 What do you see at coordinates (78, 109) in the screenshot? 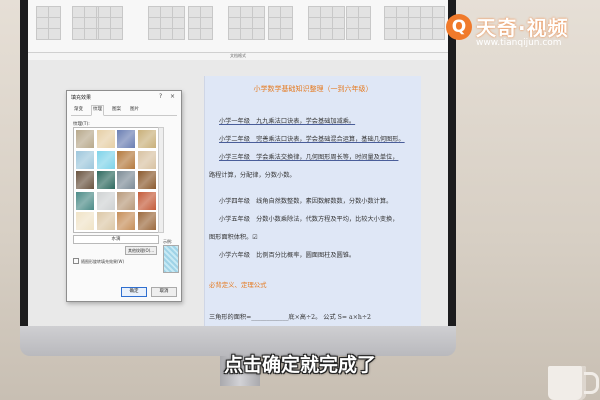
I see `tab-gradient: 渐变` at bounding box center [78, 109].